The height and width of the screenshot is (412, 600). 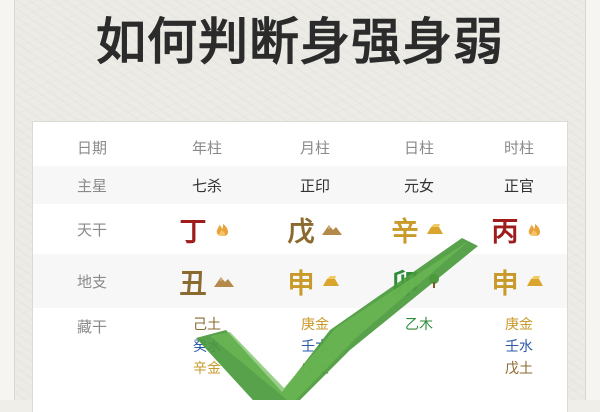 I want to click on header-hour-pillar: 时柱, so click(x=518, y=147).